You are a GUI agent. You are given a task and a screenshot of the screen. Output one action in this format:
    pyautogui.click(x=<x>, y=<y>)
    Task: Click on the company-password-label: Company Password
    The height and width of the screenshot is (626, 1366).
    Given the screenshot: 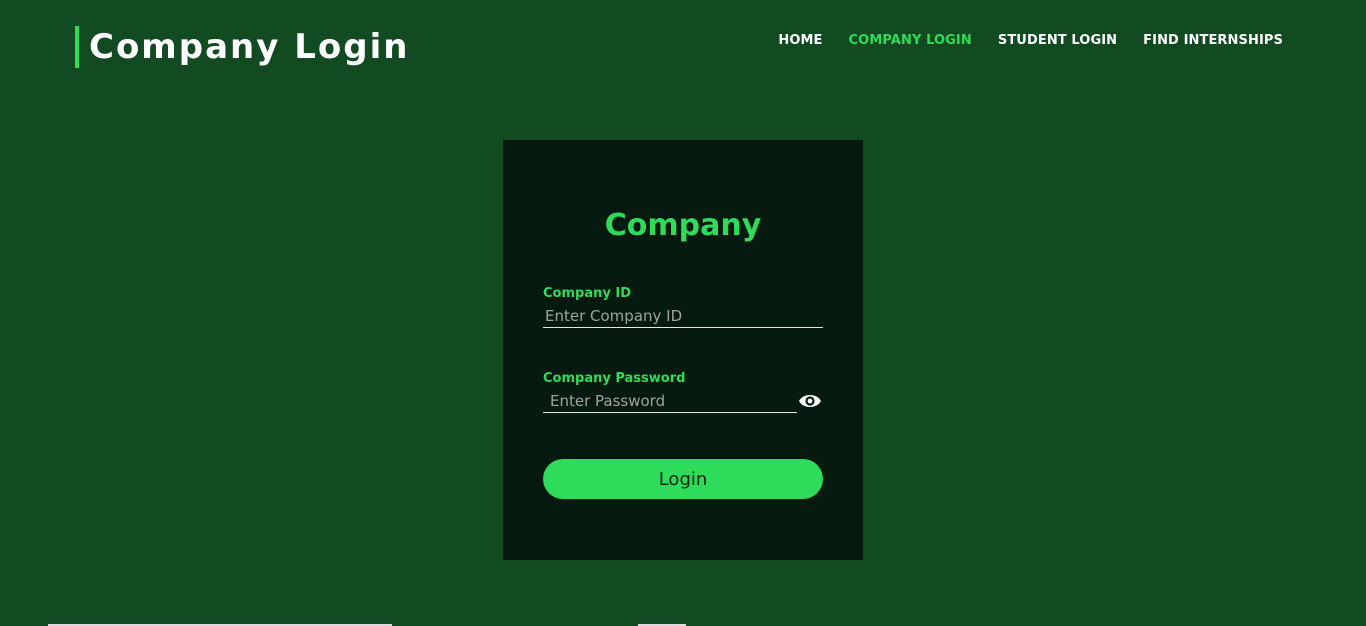 What is the action you would take?
    pyautogui.click(x=614, y=378)
    